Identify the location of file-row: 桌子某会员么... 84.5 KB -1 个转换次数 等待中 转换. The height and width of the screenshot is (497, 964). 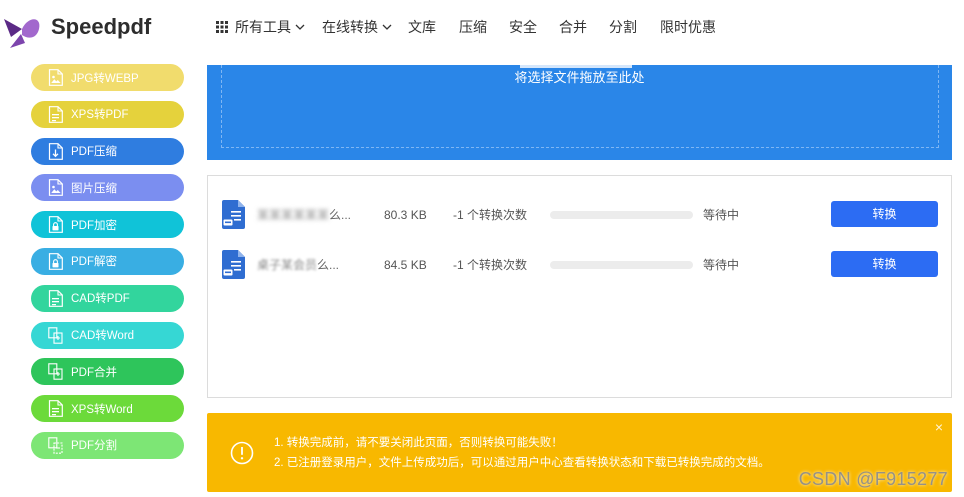
(579, 265).